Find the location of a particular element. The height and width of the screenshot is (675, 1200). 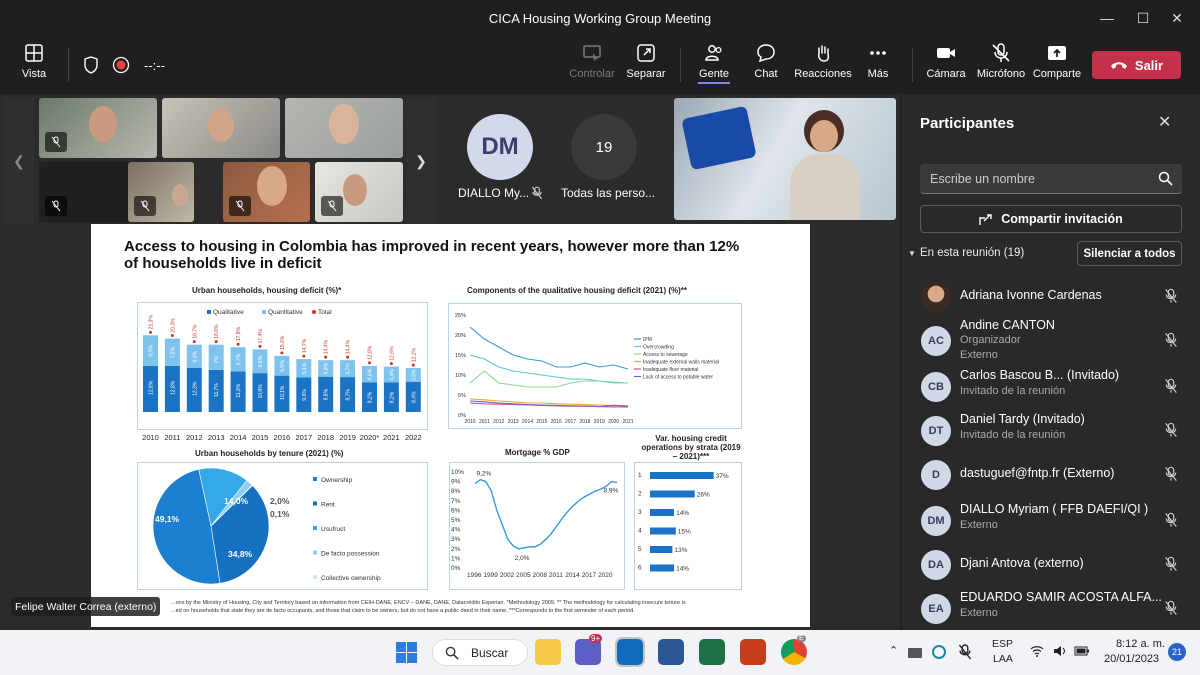

x-tick-label: 2015 is located at coordinates (541, 422).